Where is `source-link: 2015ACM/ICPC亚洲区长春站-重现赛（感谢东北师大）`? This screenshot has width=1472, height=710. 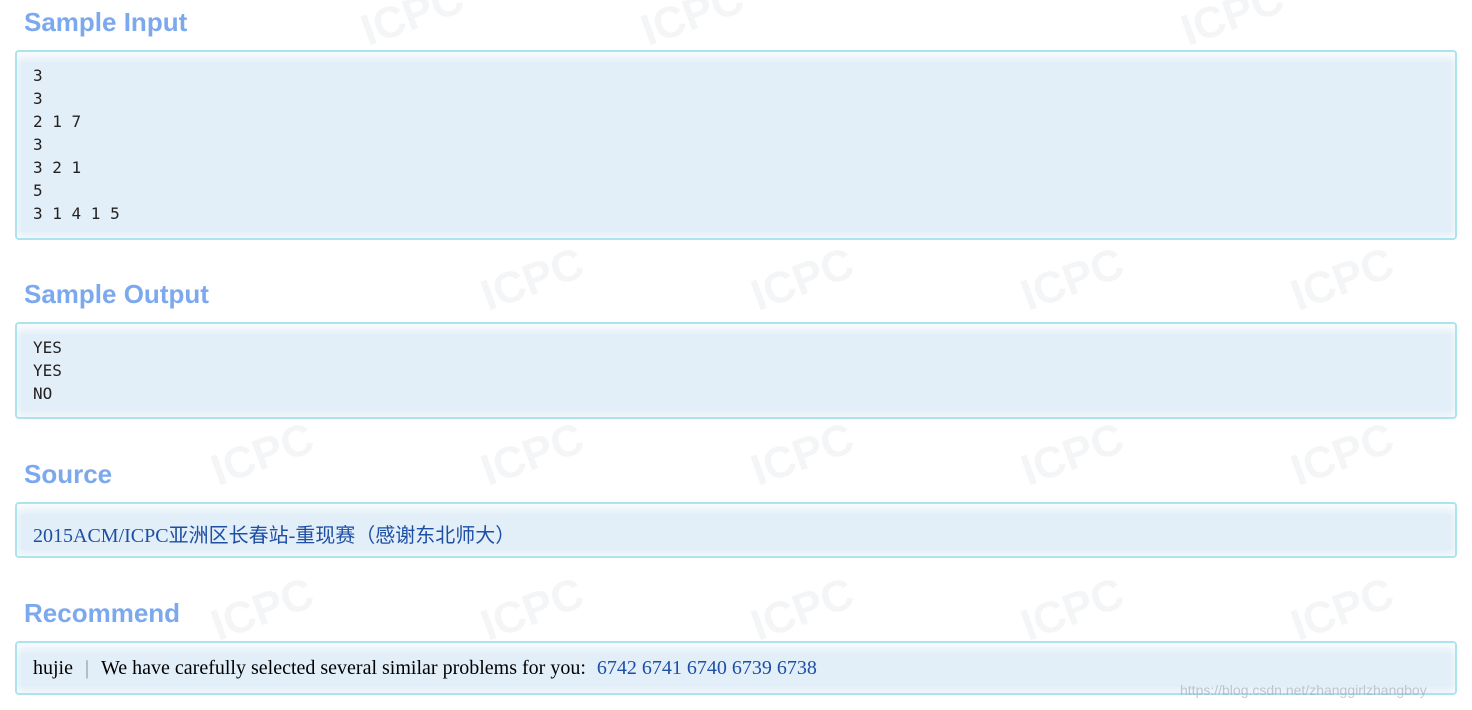 source-link: 2015ACM/ICPC亚洲区长春站-重现赛（感谢东北师大） is located at coordinates (274, 536).